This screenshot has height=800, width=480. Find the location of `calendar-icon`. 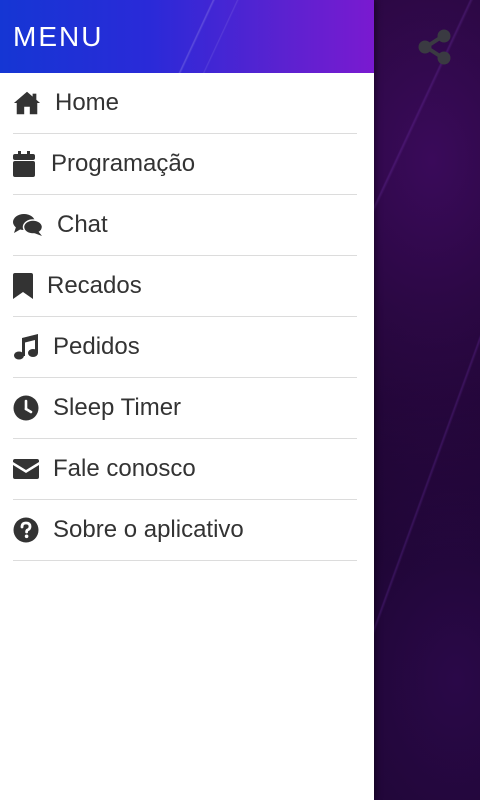

calendar-icon is located at coordinates (25, 164).